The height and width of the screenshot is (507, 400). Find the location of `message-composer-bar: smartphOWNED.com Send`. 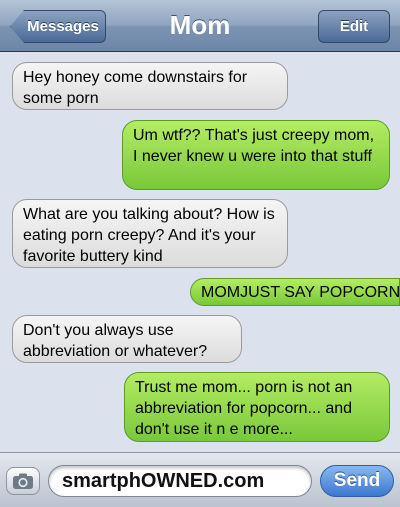

message-composer-bar: smartphOWNED.com Send is located at coordinates (200, 479).